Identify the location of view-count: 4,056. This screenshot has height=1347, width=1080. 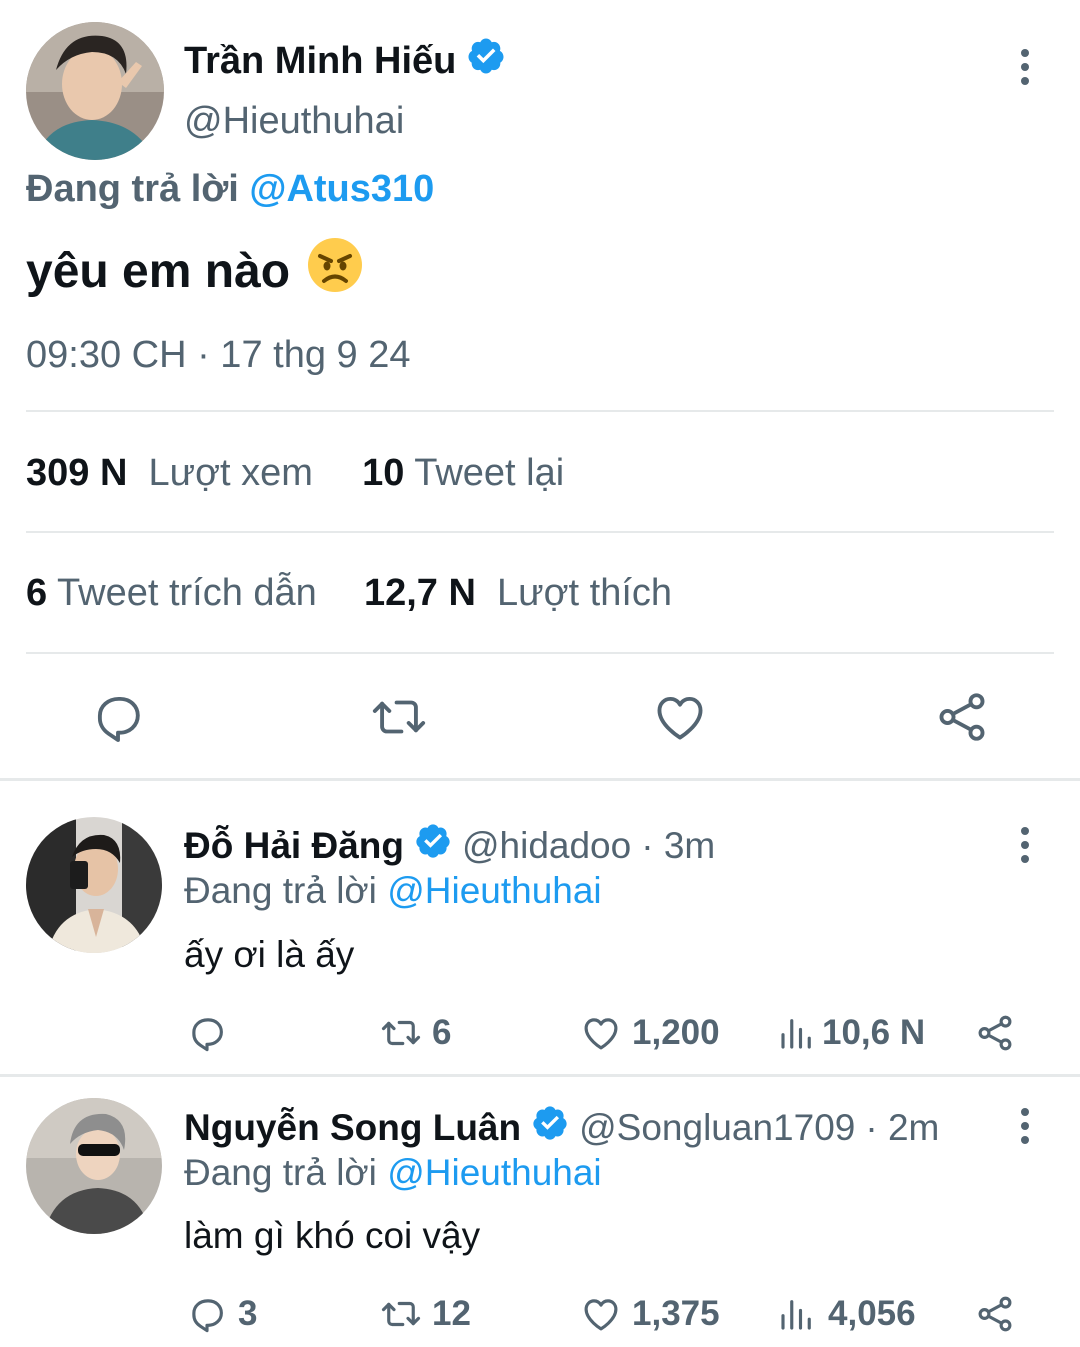
(872, 1313).